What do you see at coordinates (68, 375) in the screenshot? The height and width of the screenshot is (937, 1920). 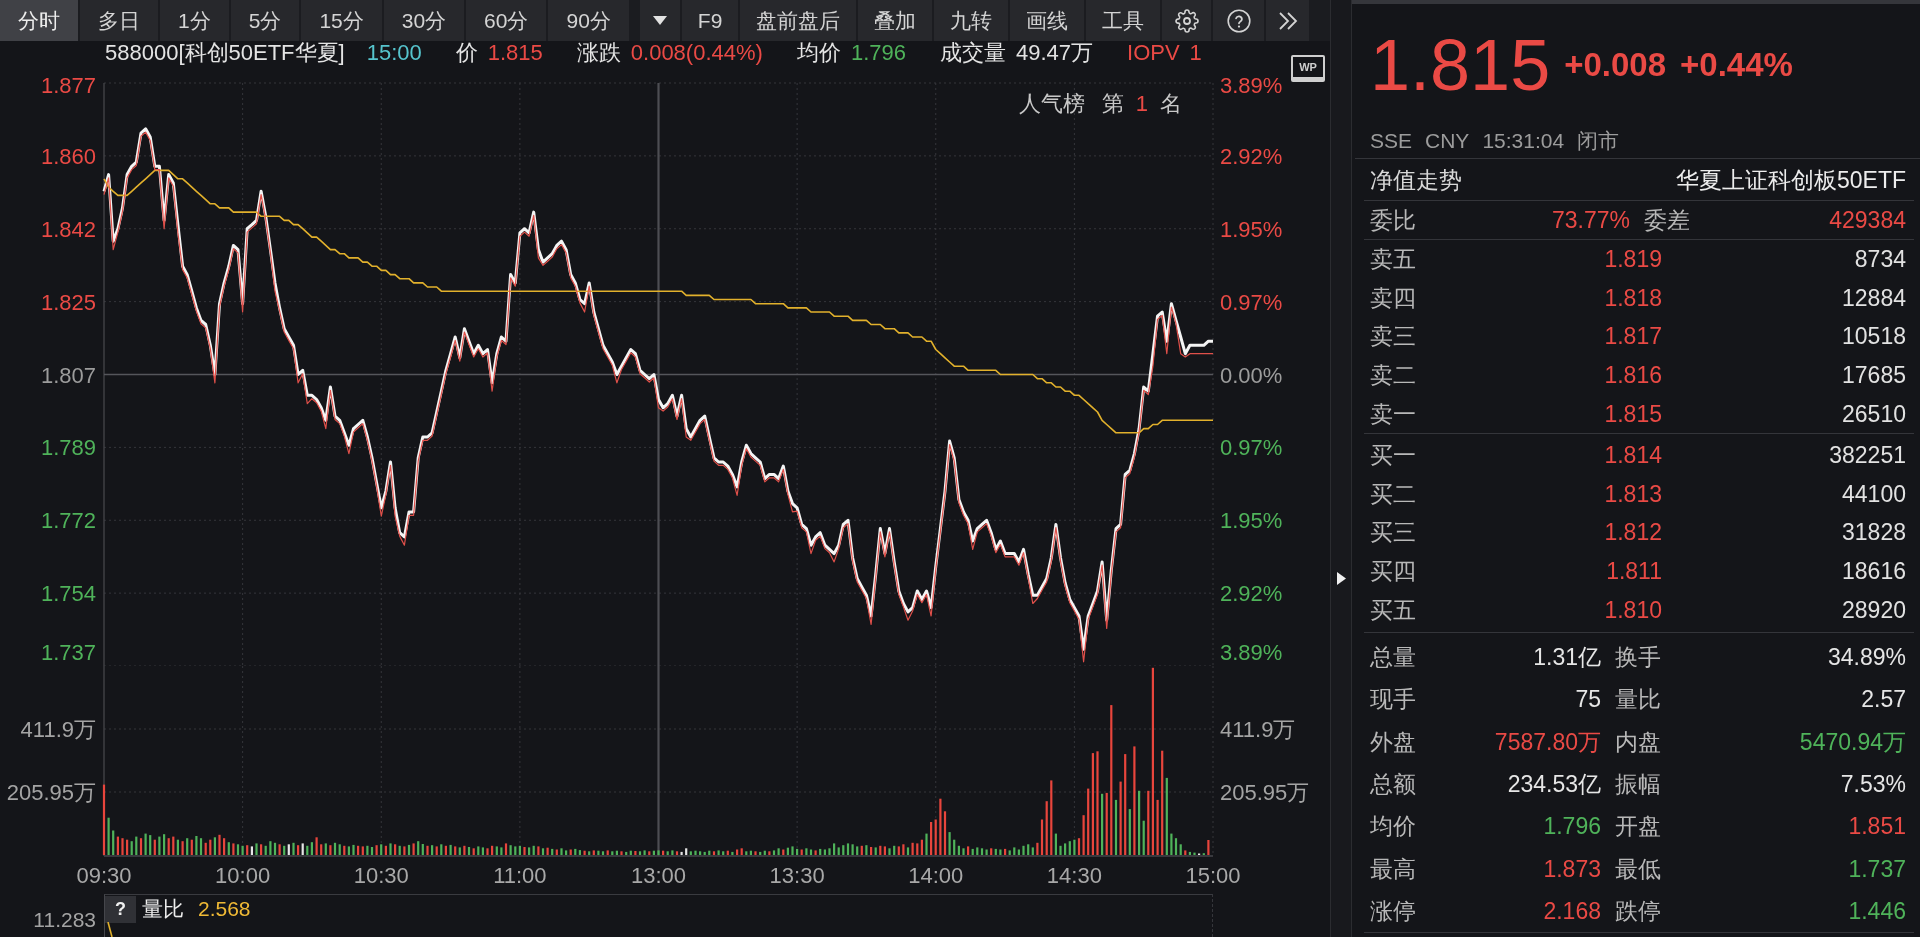 I see `price-axis-label: 1.807` at bounding box center [68, 375].